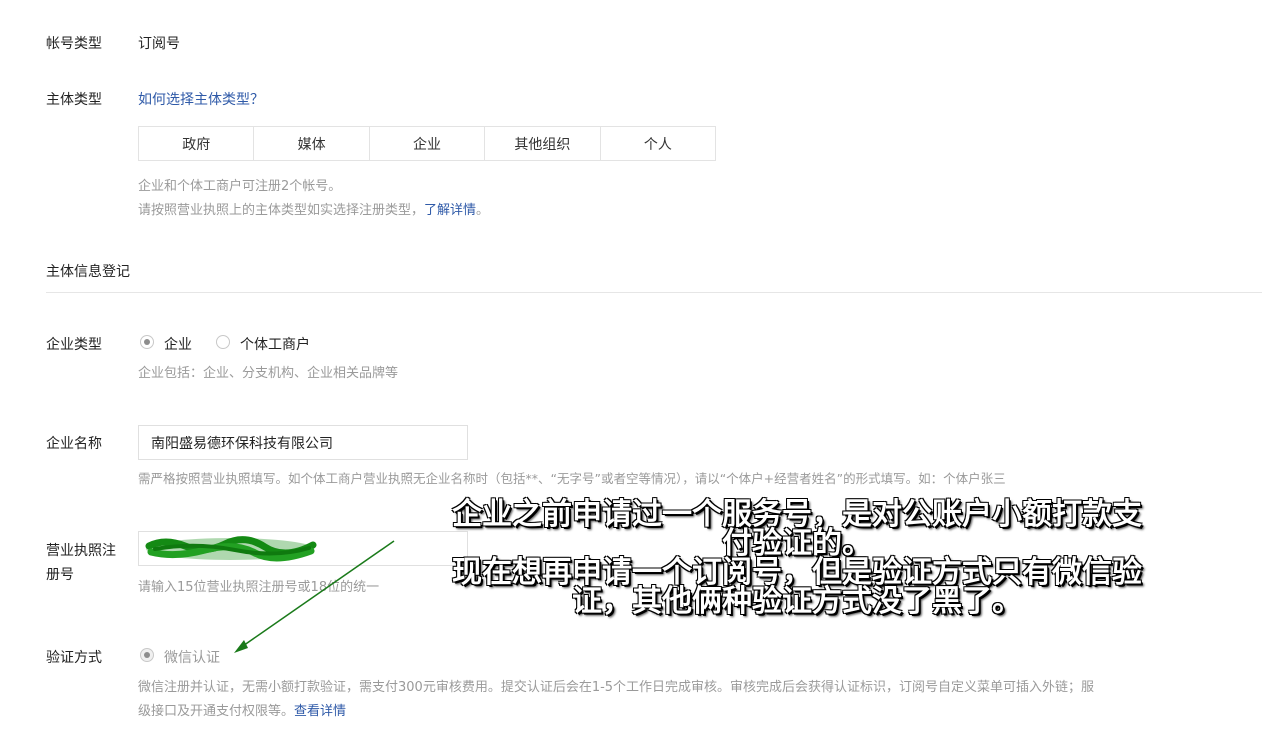 Image resolution: width=1262 pixels, height=738 pixels. I want to click on entity-option-other-org: 其他组织, so click(543, 143).